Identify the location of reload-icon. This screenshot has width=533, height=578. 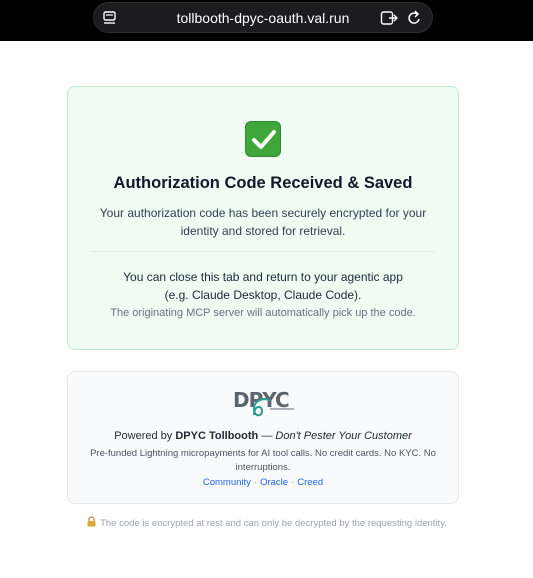
(414, 18).